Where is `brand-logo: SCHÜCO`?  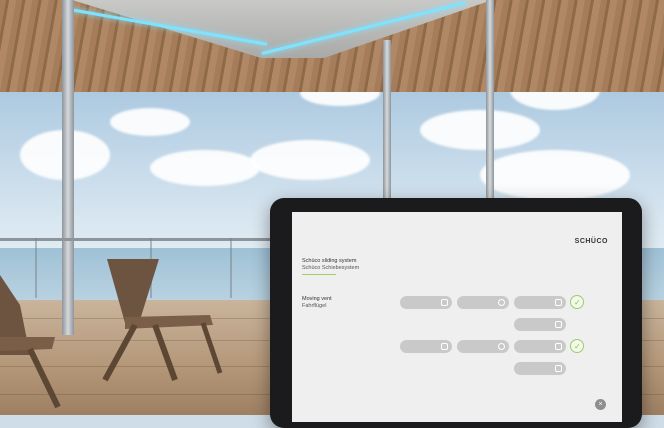 brand-logo: SCHÜCO is located at coordinates (591, 241).